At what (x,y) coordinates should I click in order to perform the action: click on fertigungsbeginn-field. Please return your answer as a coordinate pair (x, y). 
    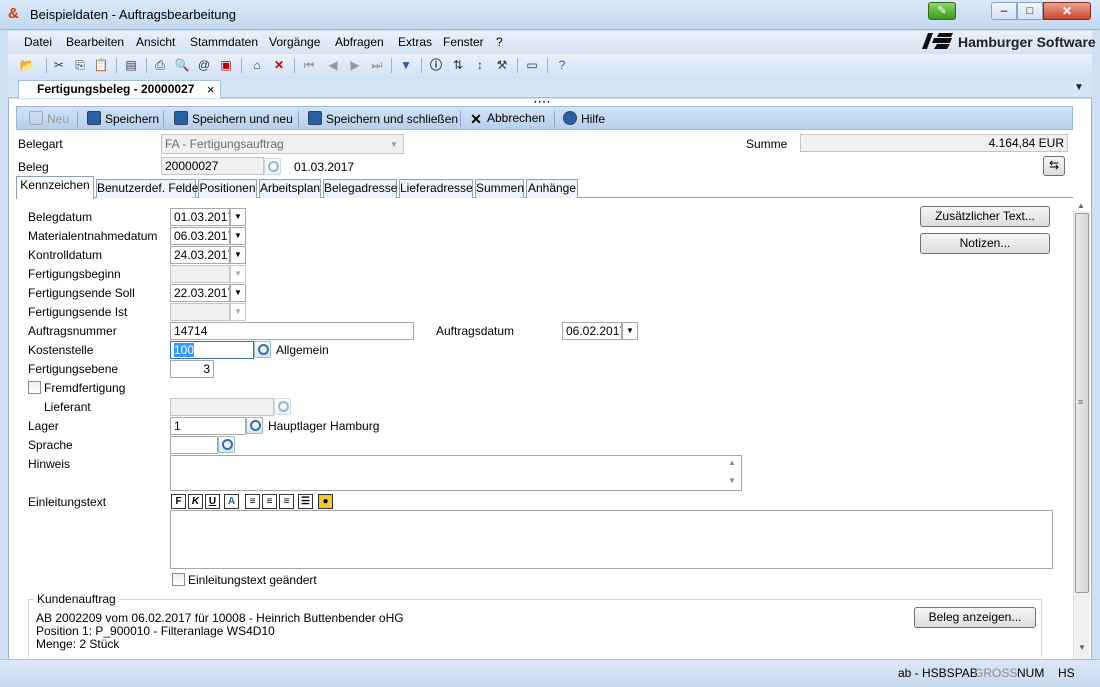
    Looking at the image, I should click on (200, 274).